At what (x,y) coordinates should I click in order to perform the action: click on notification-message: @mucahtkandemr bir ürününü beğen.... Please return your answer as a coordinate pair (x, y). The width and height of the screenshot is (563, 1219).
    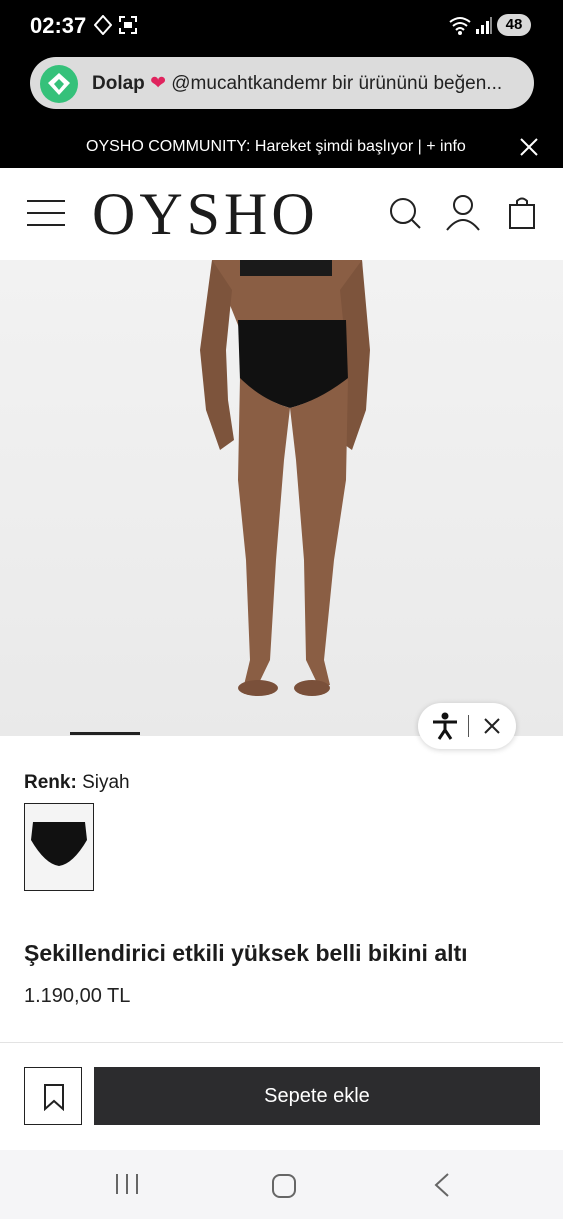
    Looking at the image, I should click on (337, 83).